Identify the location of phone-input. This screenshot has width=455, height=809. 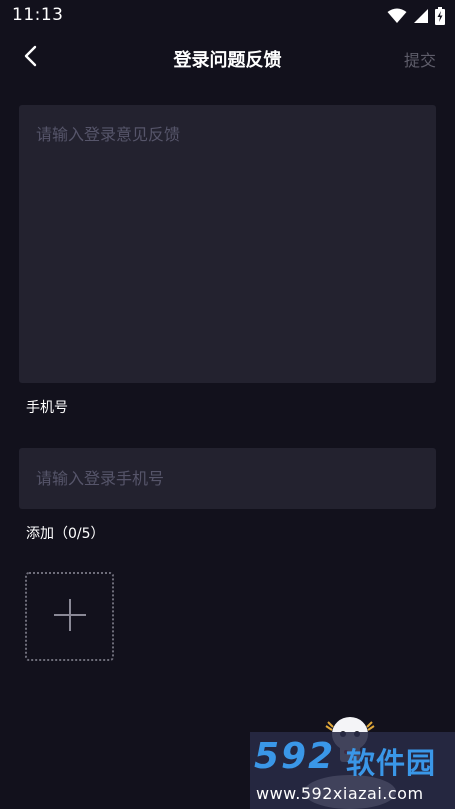
(227, 478).